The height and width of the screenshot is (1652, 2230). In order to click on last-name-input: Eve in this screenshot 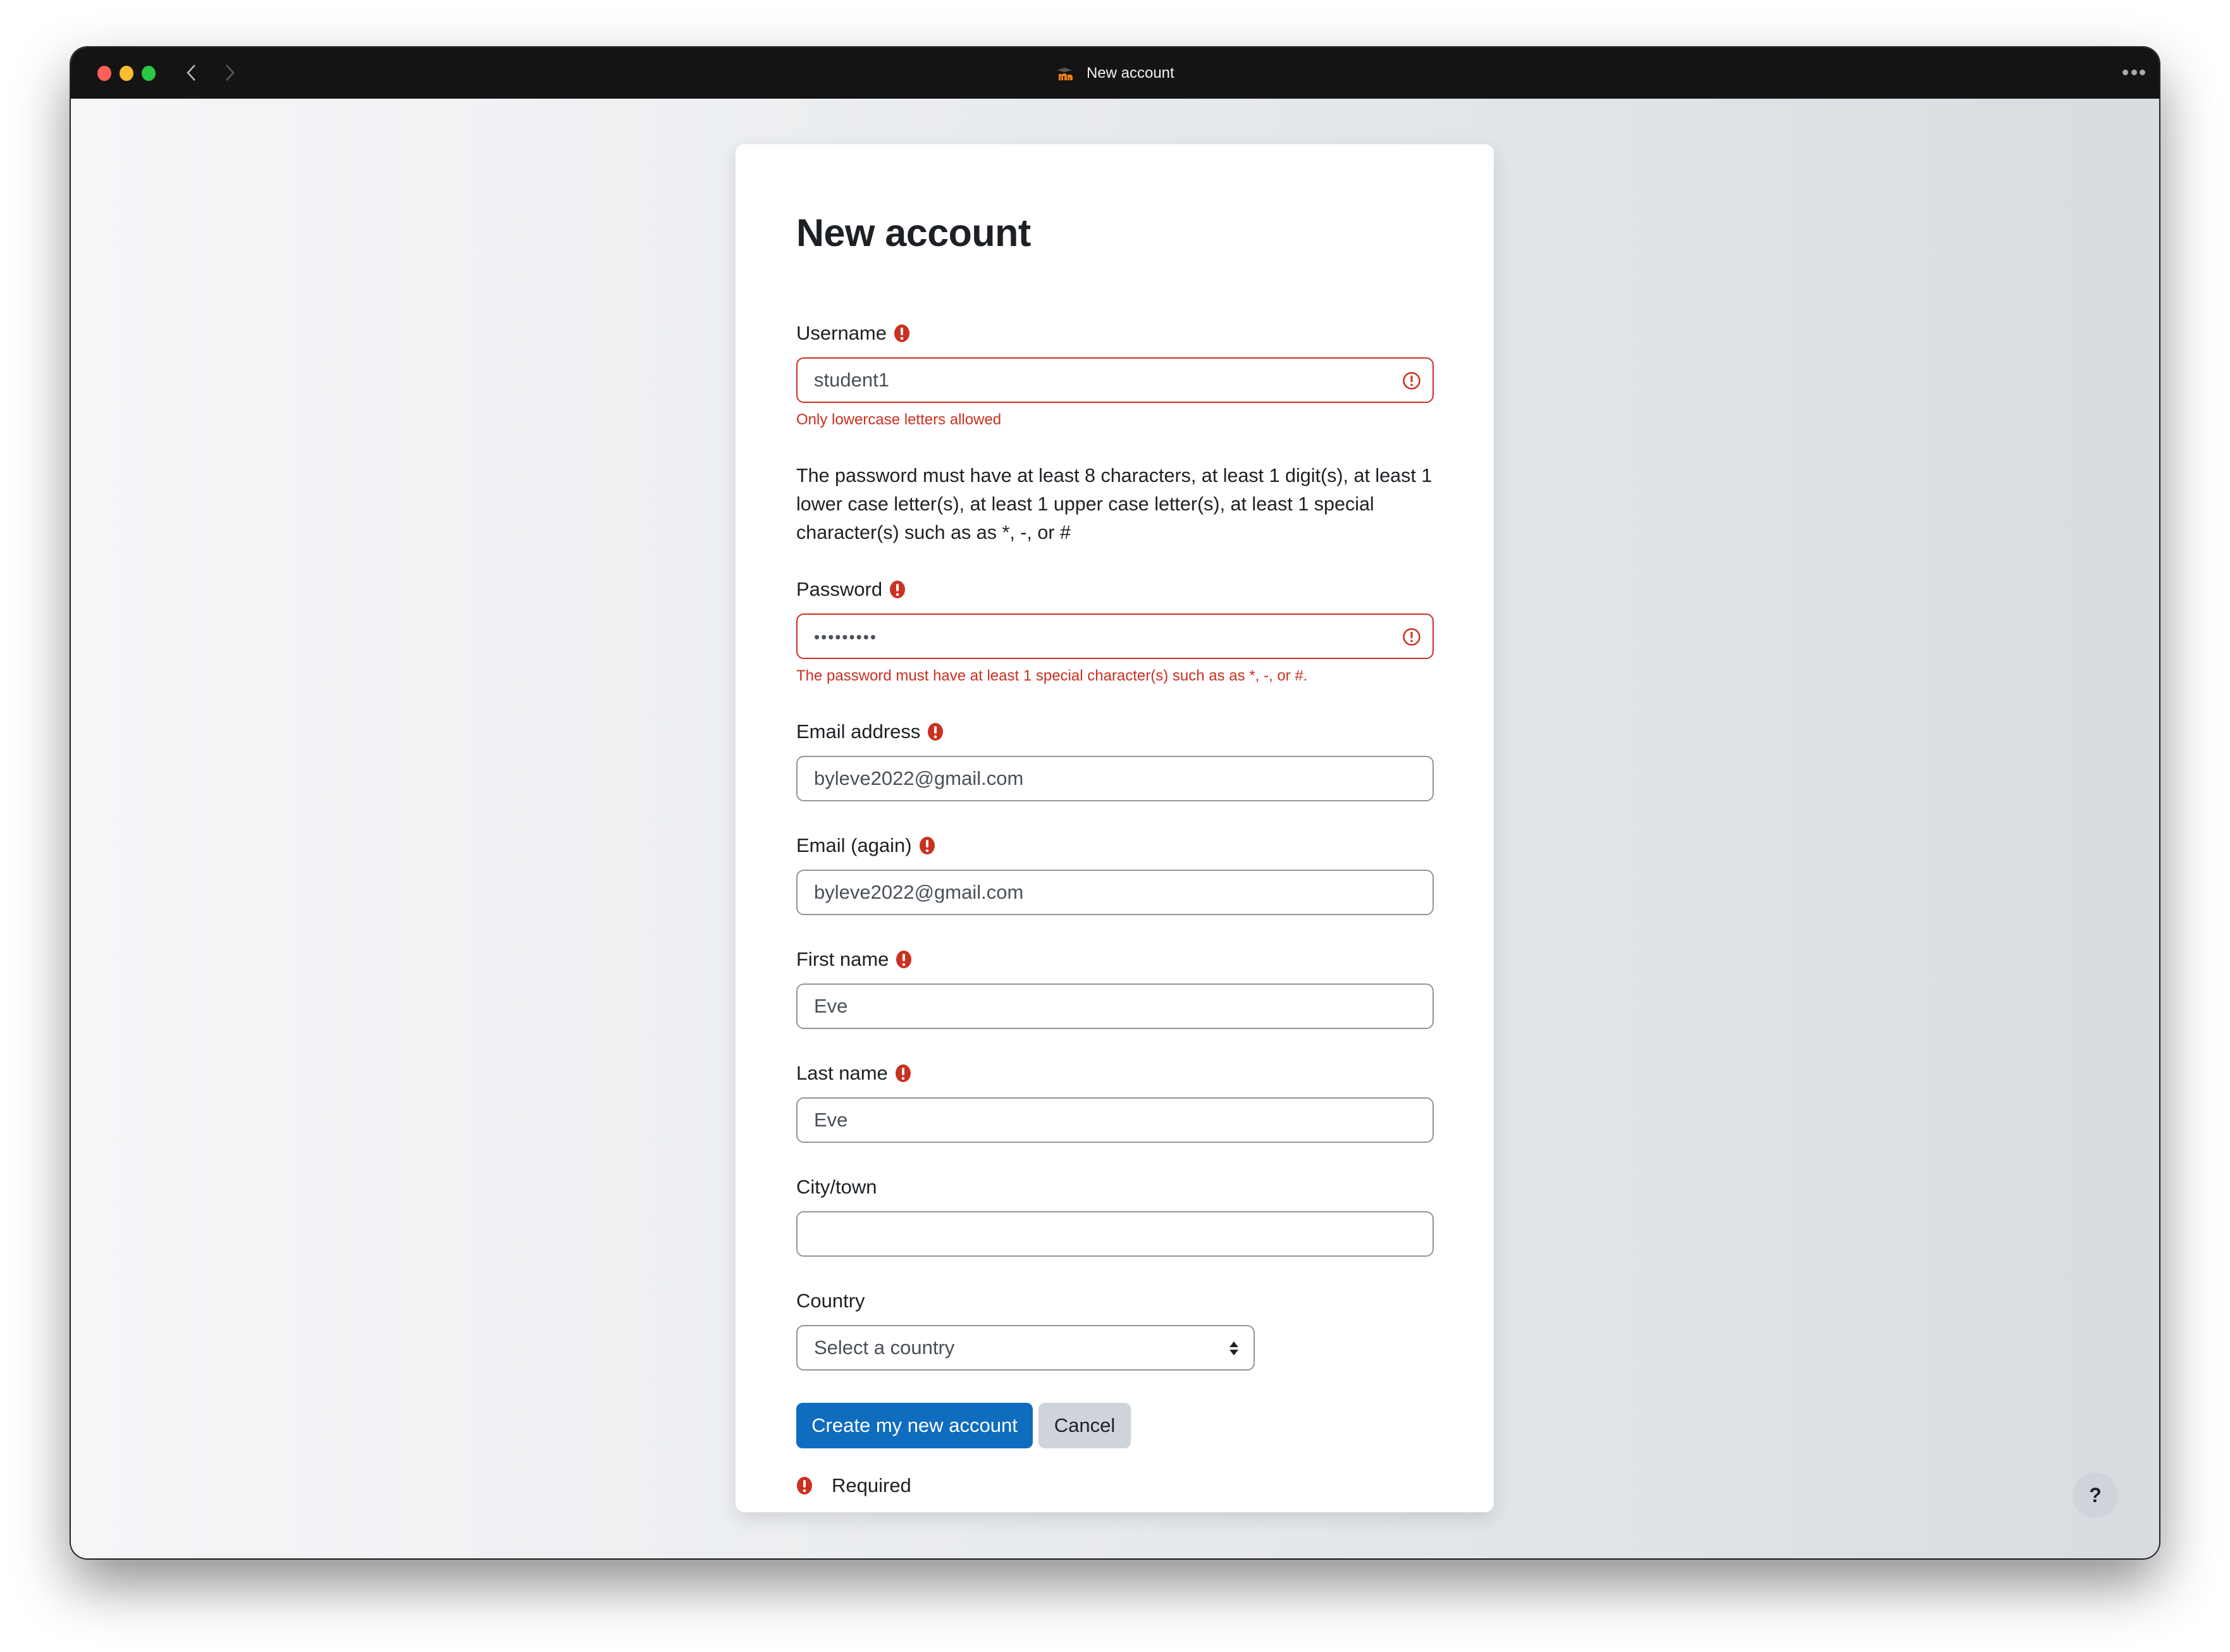, I will do `click(1115, 1120)`.